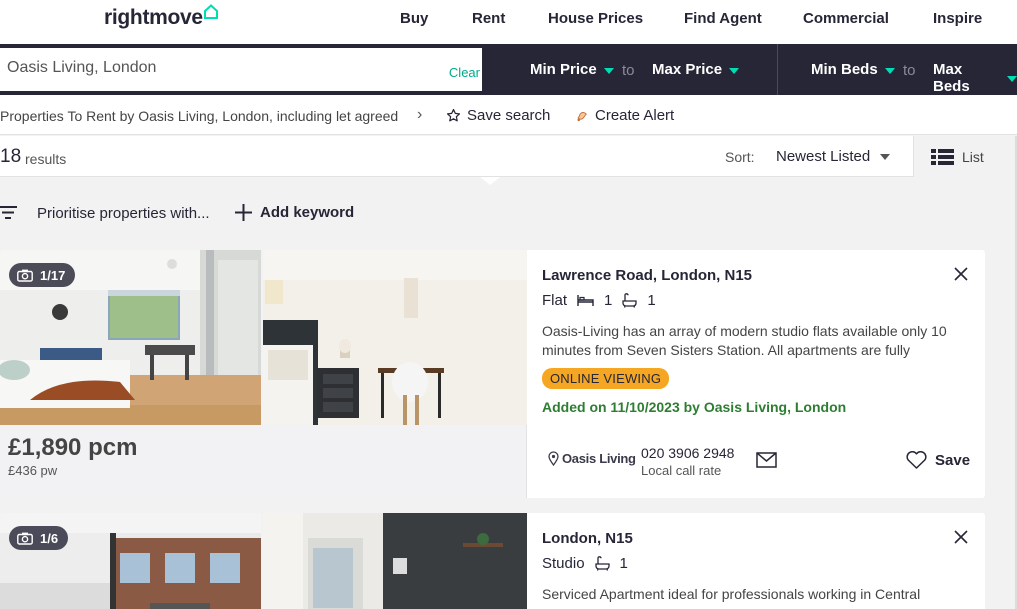 This screenshot has width=1017, height=609. I want to click on property-type: Flat, so click(555, 300).